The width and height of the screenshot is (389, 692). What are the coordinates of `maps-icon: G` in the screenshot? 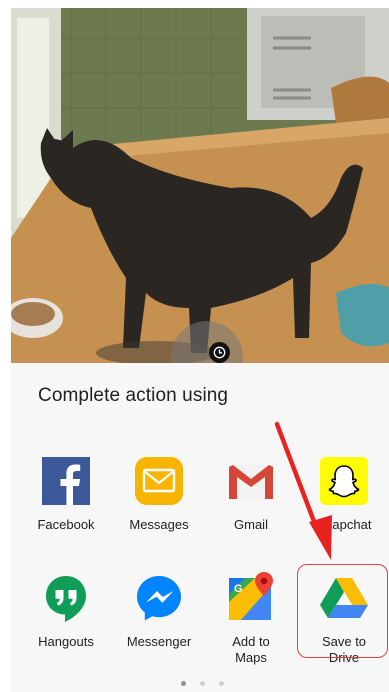 It's located at (251, 596).